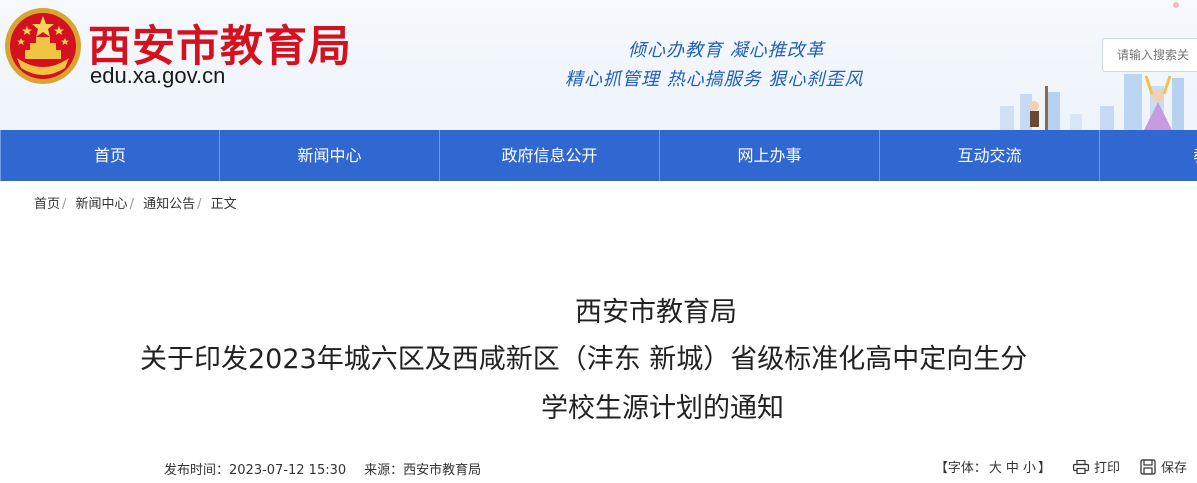 This screenshot has height=483, width=1197. Describe the element at coordinates (550, 155) in the screenshot. I see `nav-item-gov-info: 政府信息公开` at that location.